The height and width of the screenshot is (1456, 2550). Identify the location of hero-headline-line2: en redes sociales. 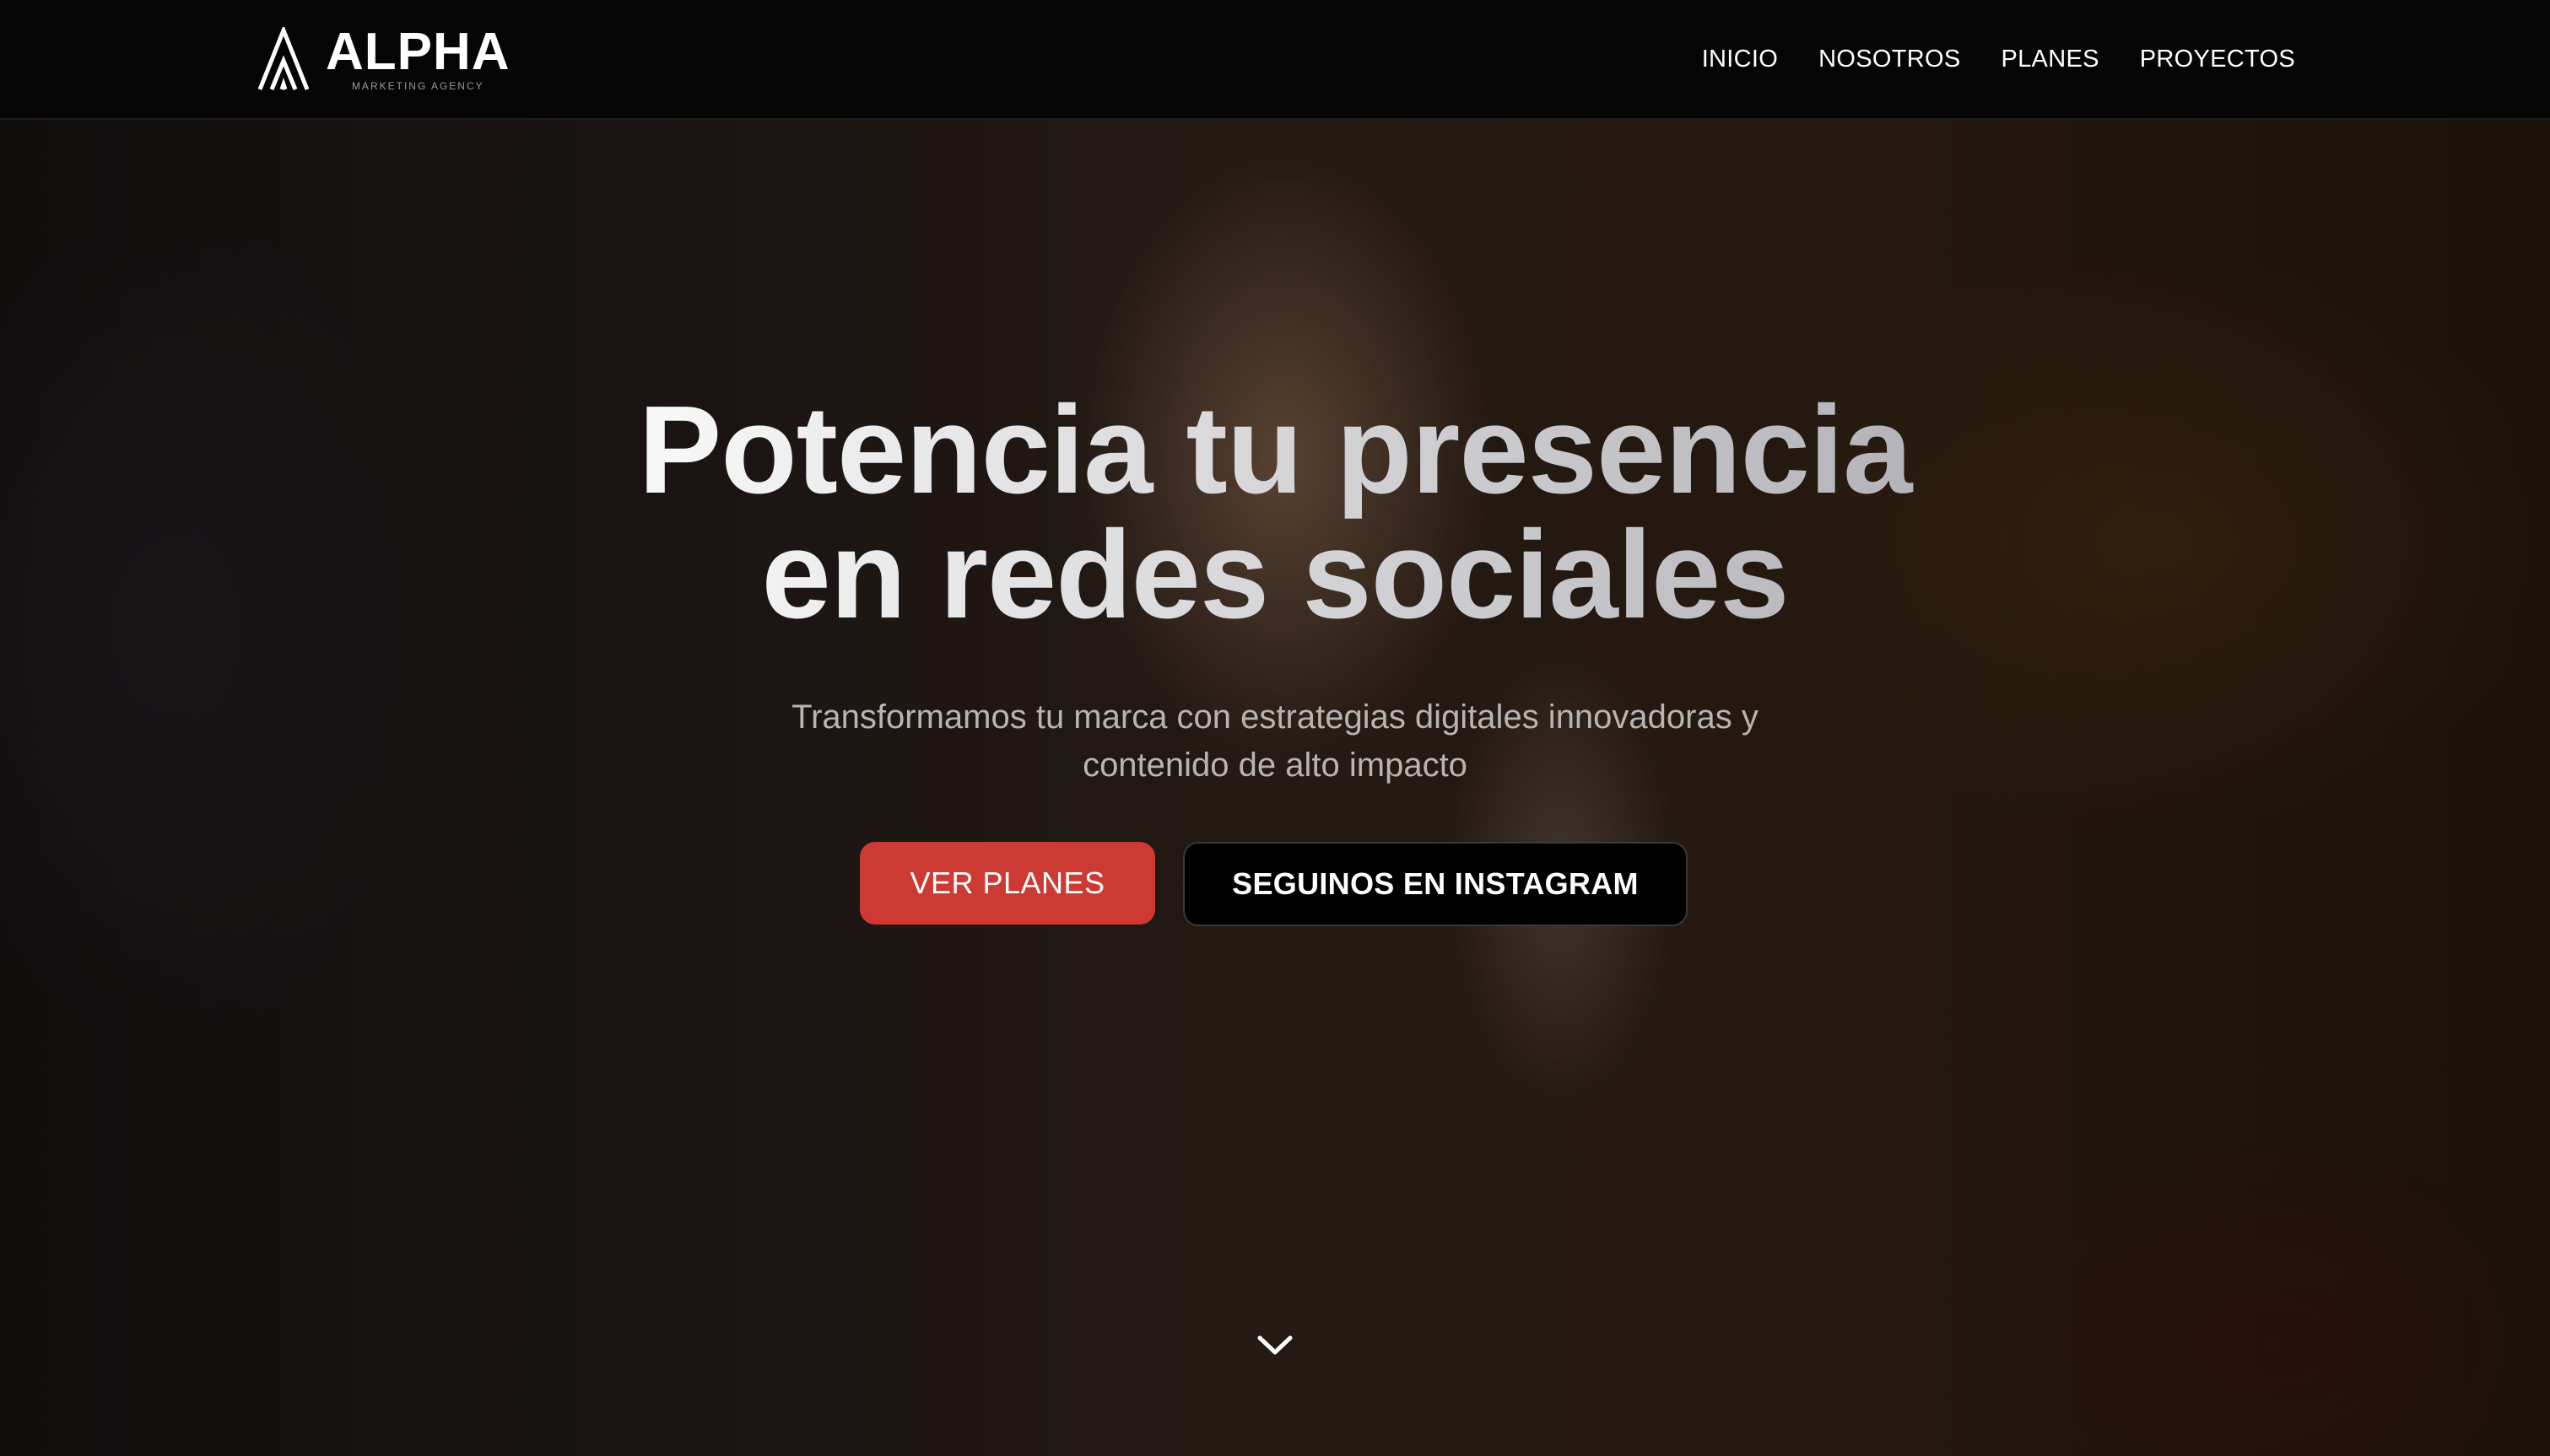
(1275, 575).